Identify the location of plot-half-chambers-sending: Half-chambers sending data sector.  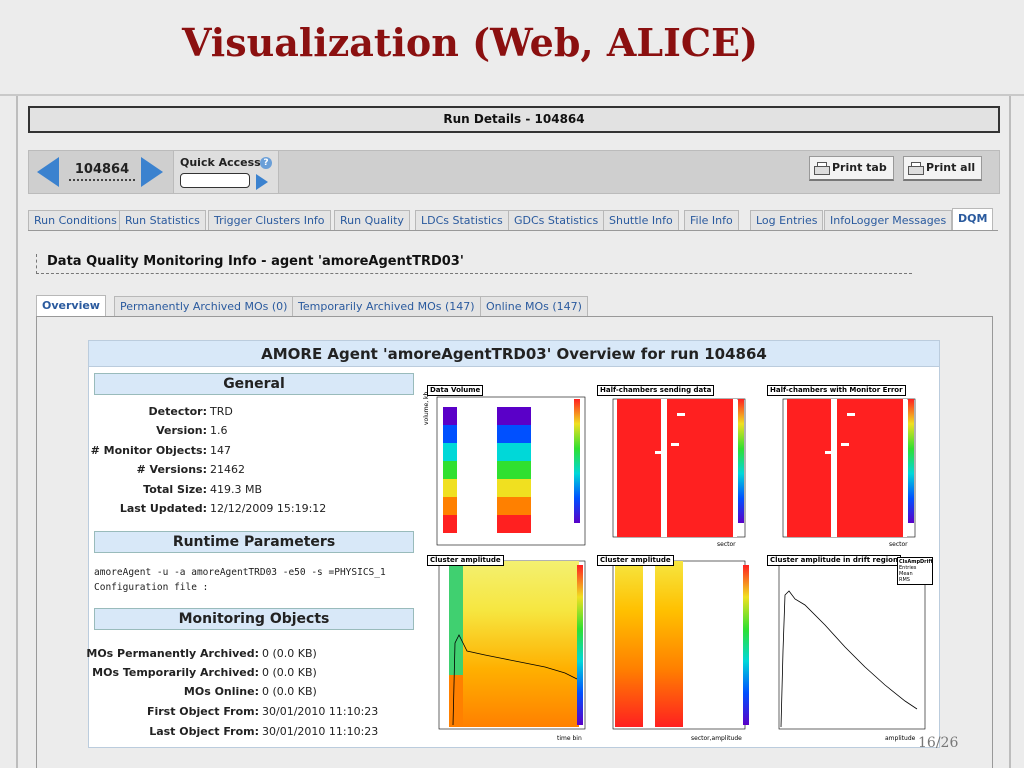
(679, 469).